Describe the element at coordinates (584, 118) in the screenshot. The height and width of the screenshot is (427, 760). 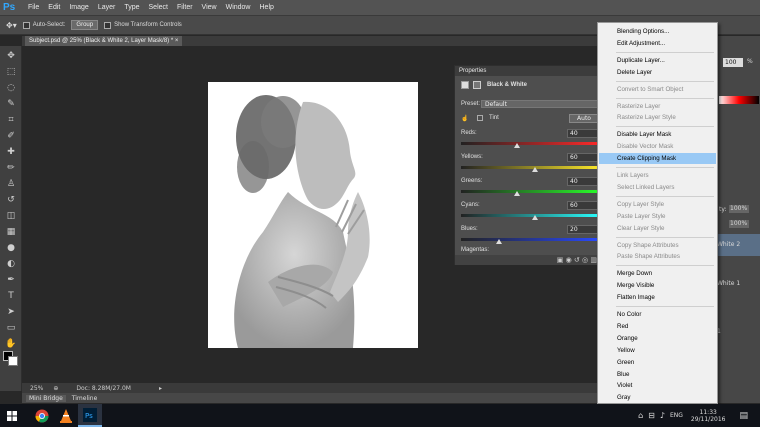
I see `auto-button: Auto` at that location.